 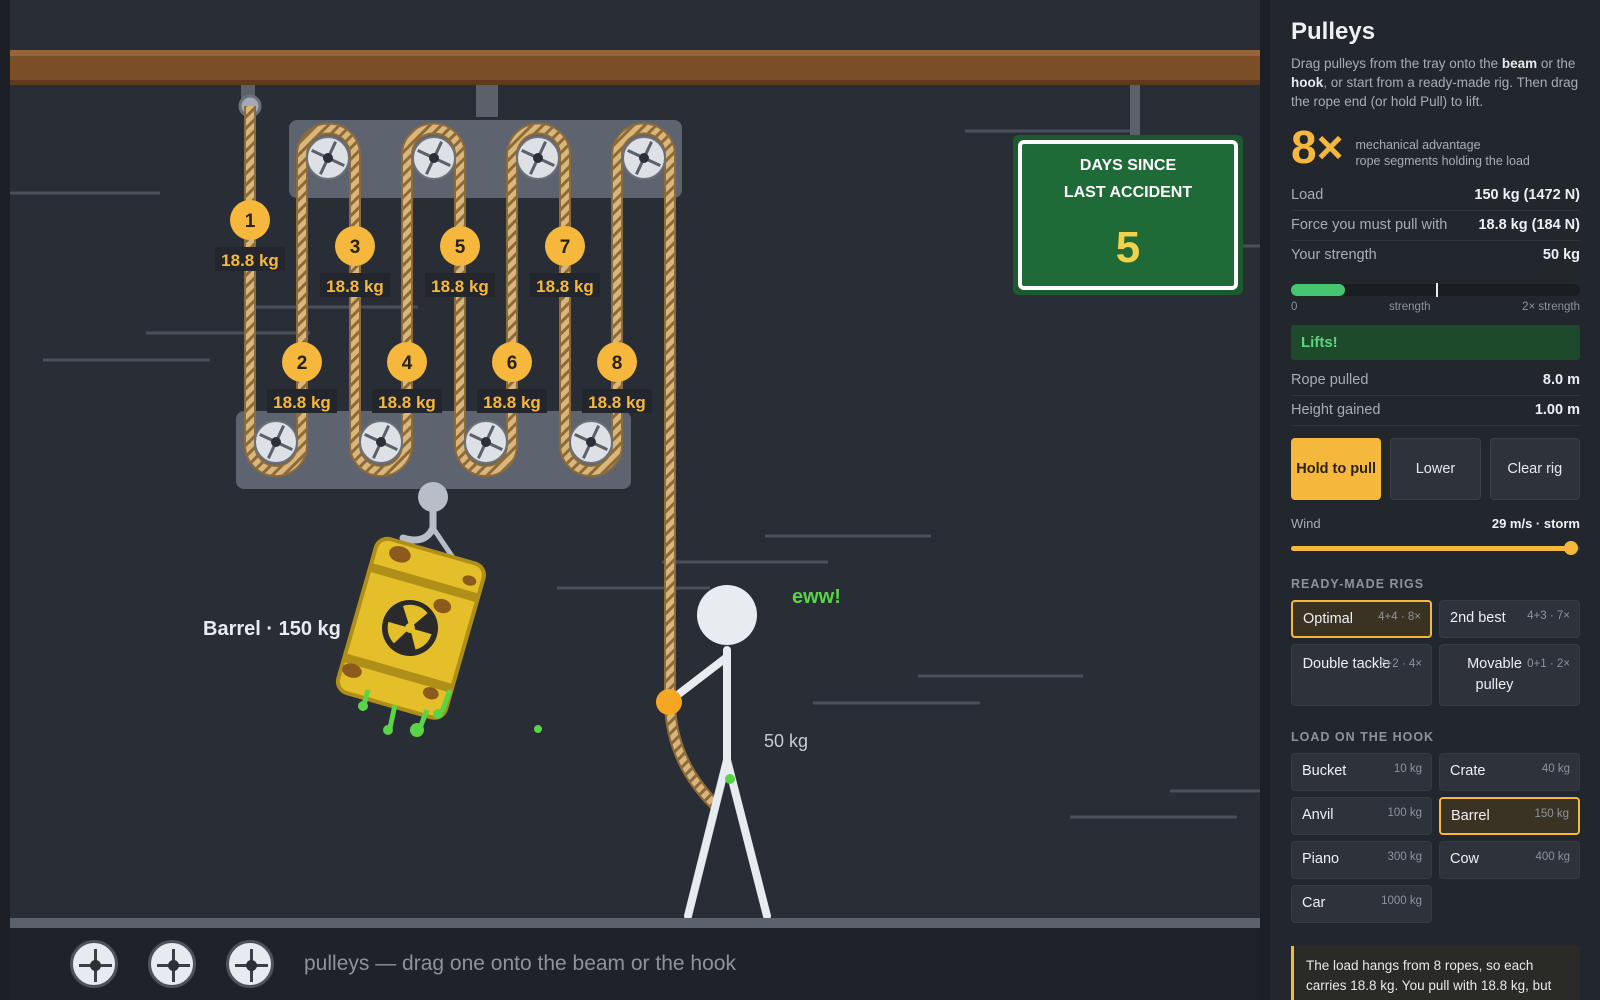 What do you see at coordinates (411, 628) in the screenshot?
I see `barrel-load` at bounding box center [411, 628].